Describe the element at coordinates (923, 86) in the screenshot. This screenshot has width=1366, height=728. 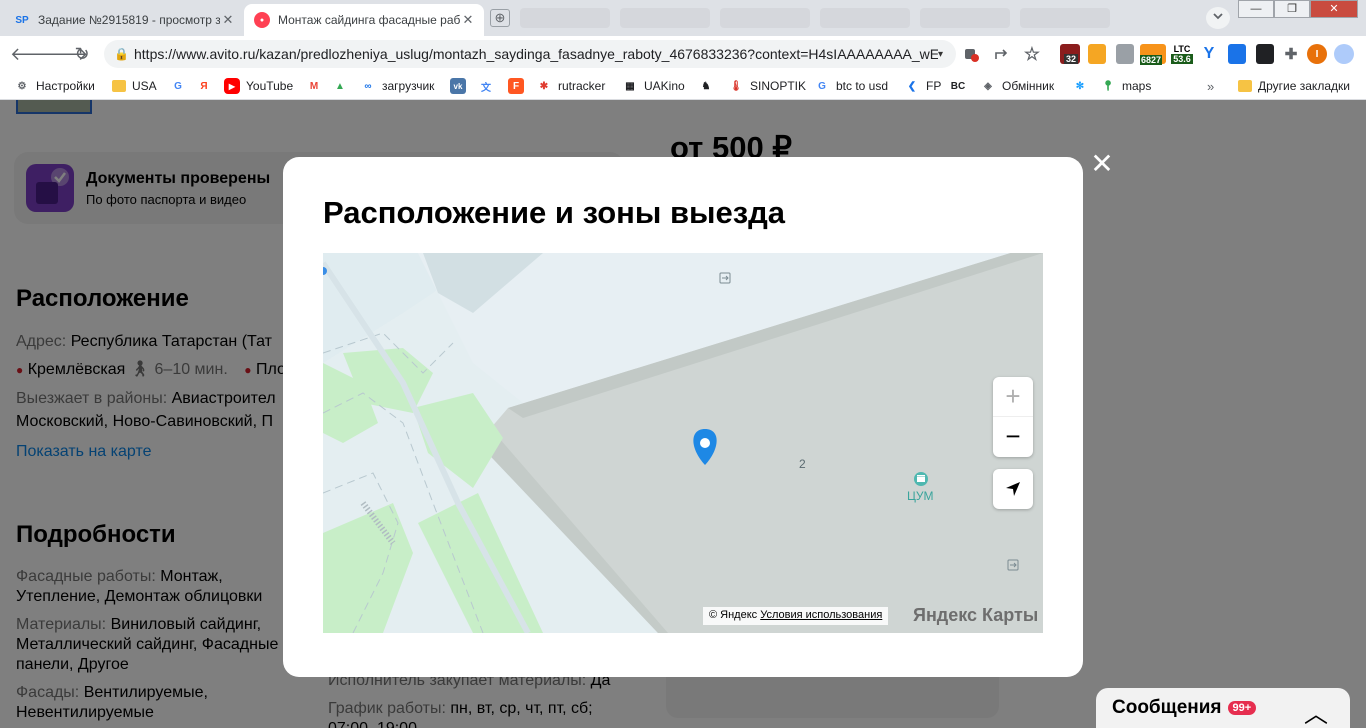
I see `bookmark-item: ❮ FP` at that location.